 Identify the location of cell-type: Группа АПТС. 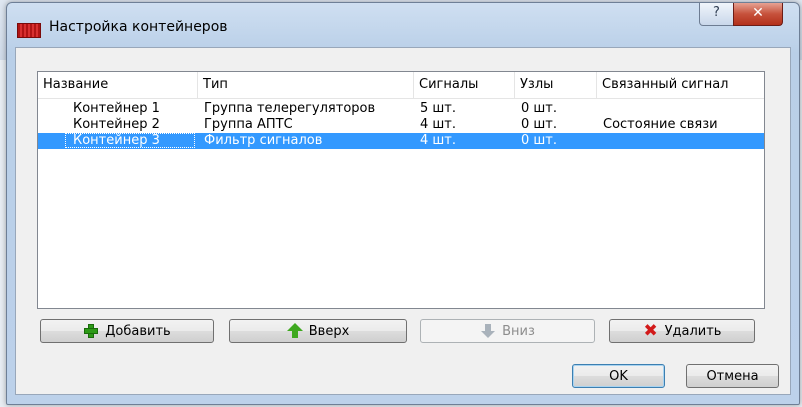
(248, 124).